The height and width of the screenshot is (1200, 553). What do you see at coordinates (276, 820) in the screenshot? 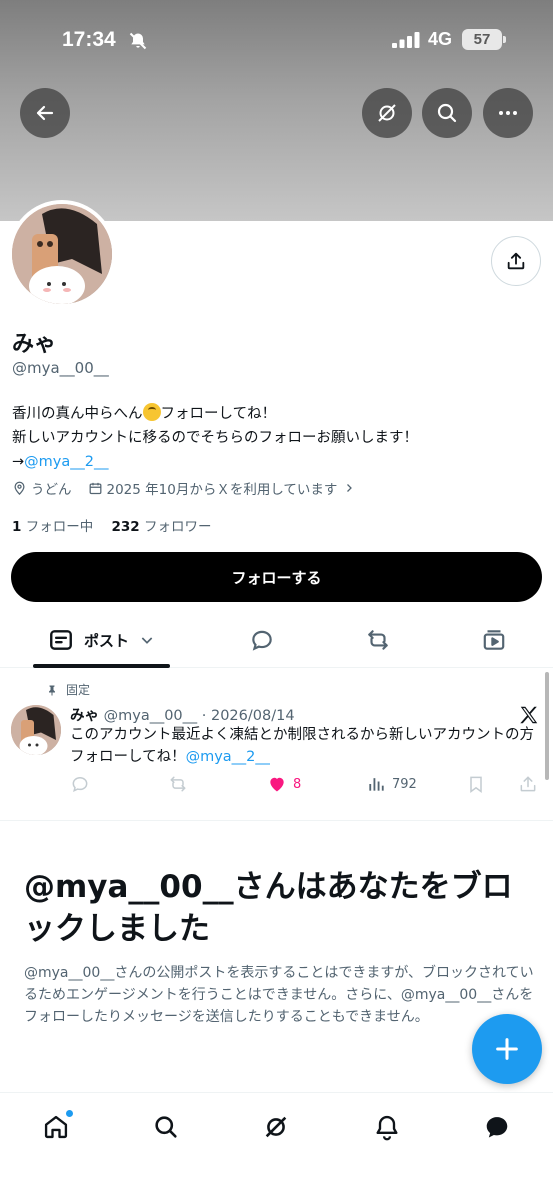
I see `section-divider` at bounding box center [276, 820].